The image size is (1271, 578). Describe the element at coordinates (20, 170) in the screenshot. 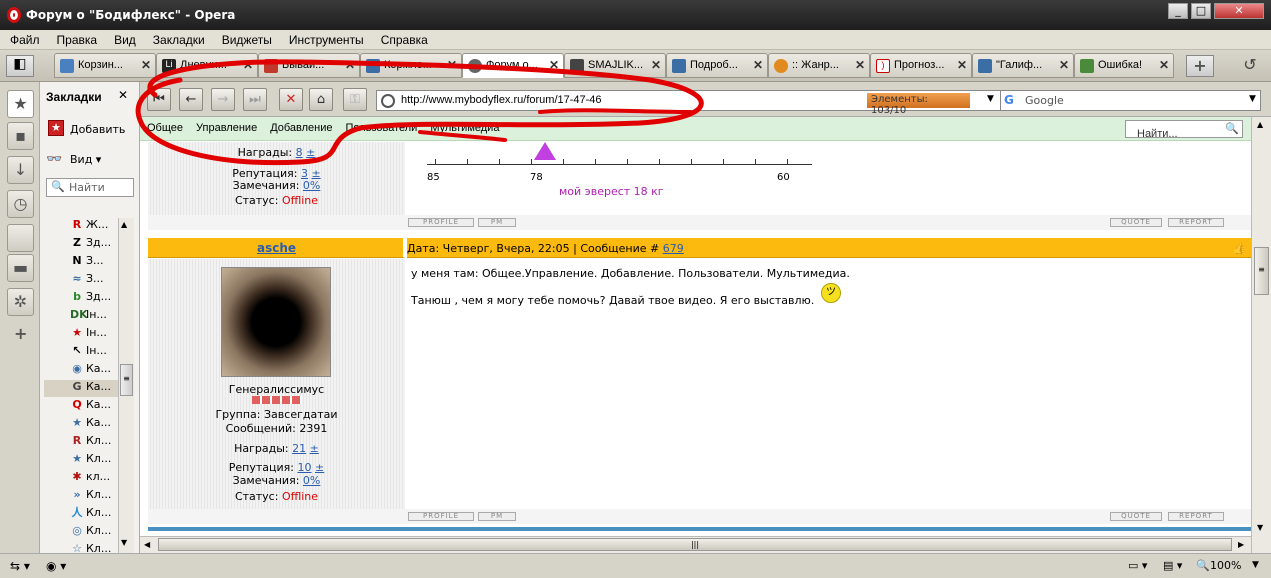

I see `downloads-panel-icon: ↓` at that location.